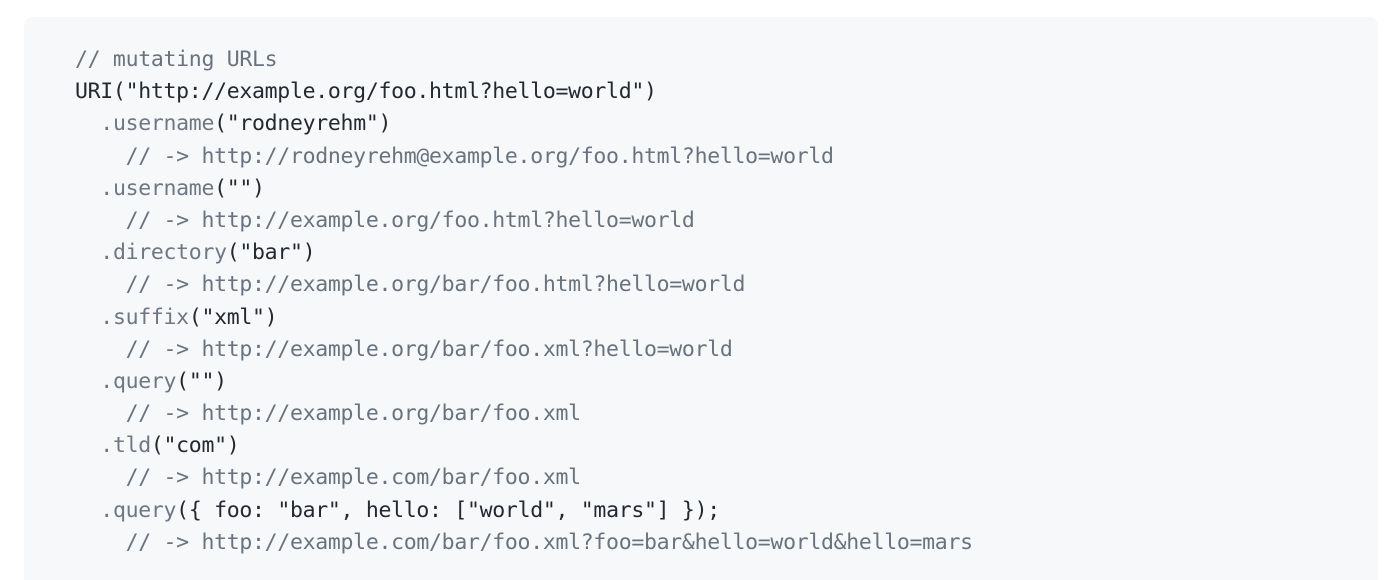 The width and height of the screenshot is (1400, 580). Describe the element at coordinates (125, 446) in the screenshot. I see `method-name: .tld` at that location.